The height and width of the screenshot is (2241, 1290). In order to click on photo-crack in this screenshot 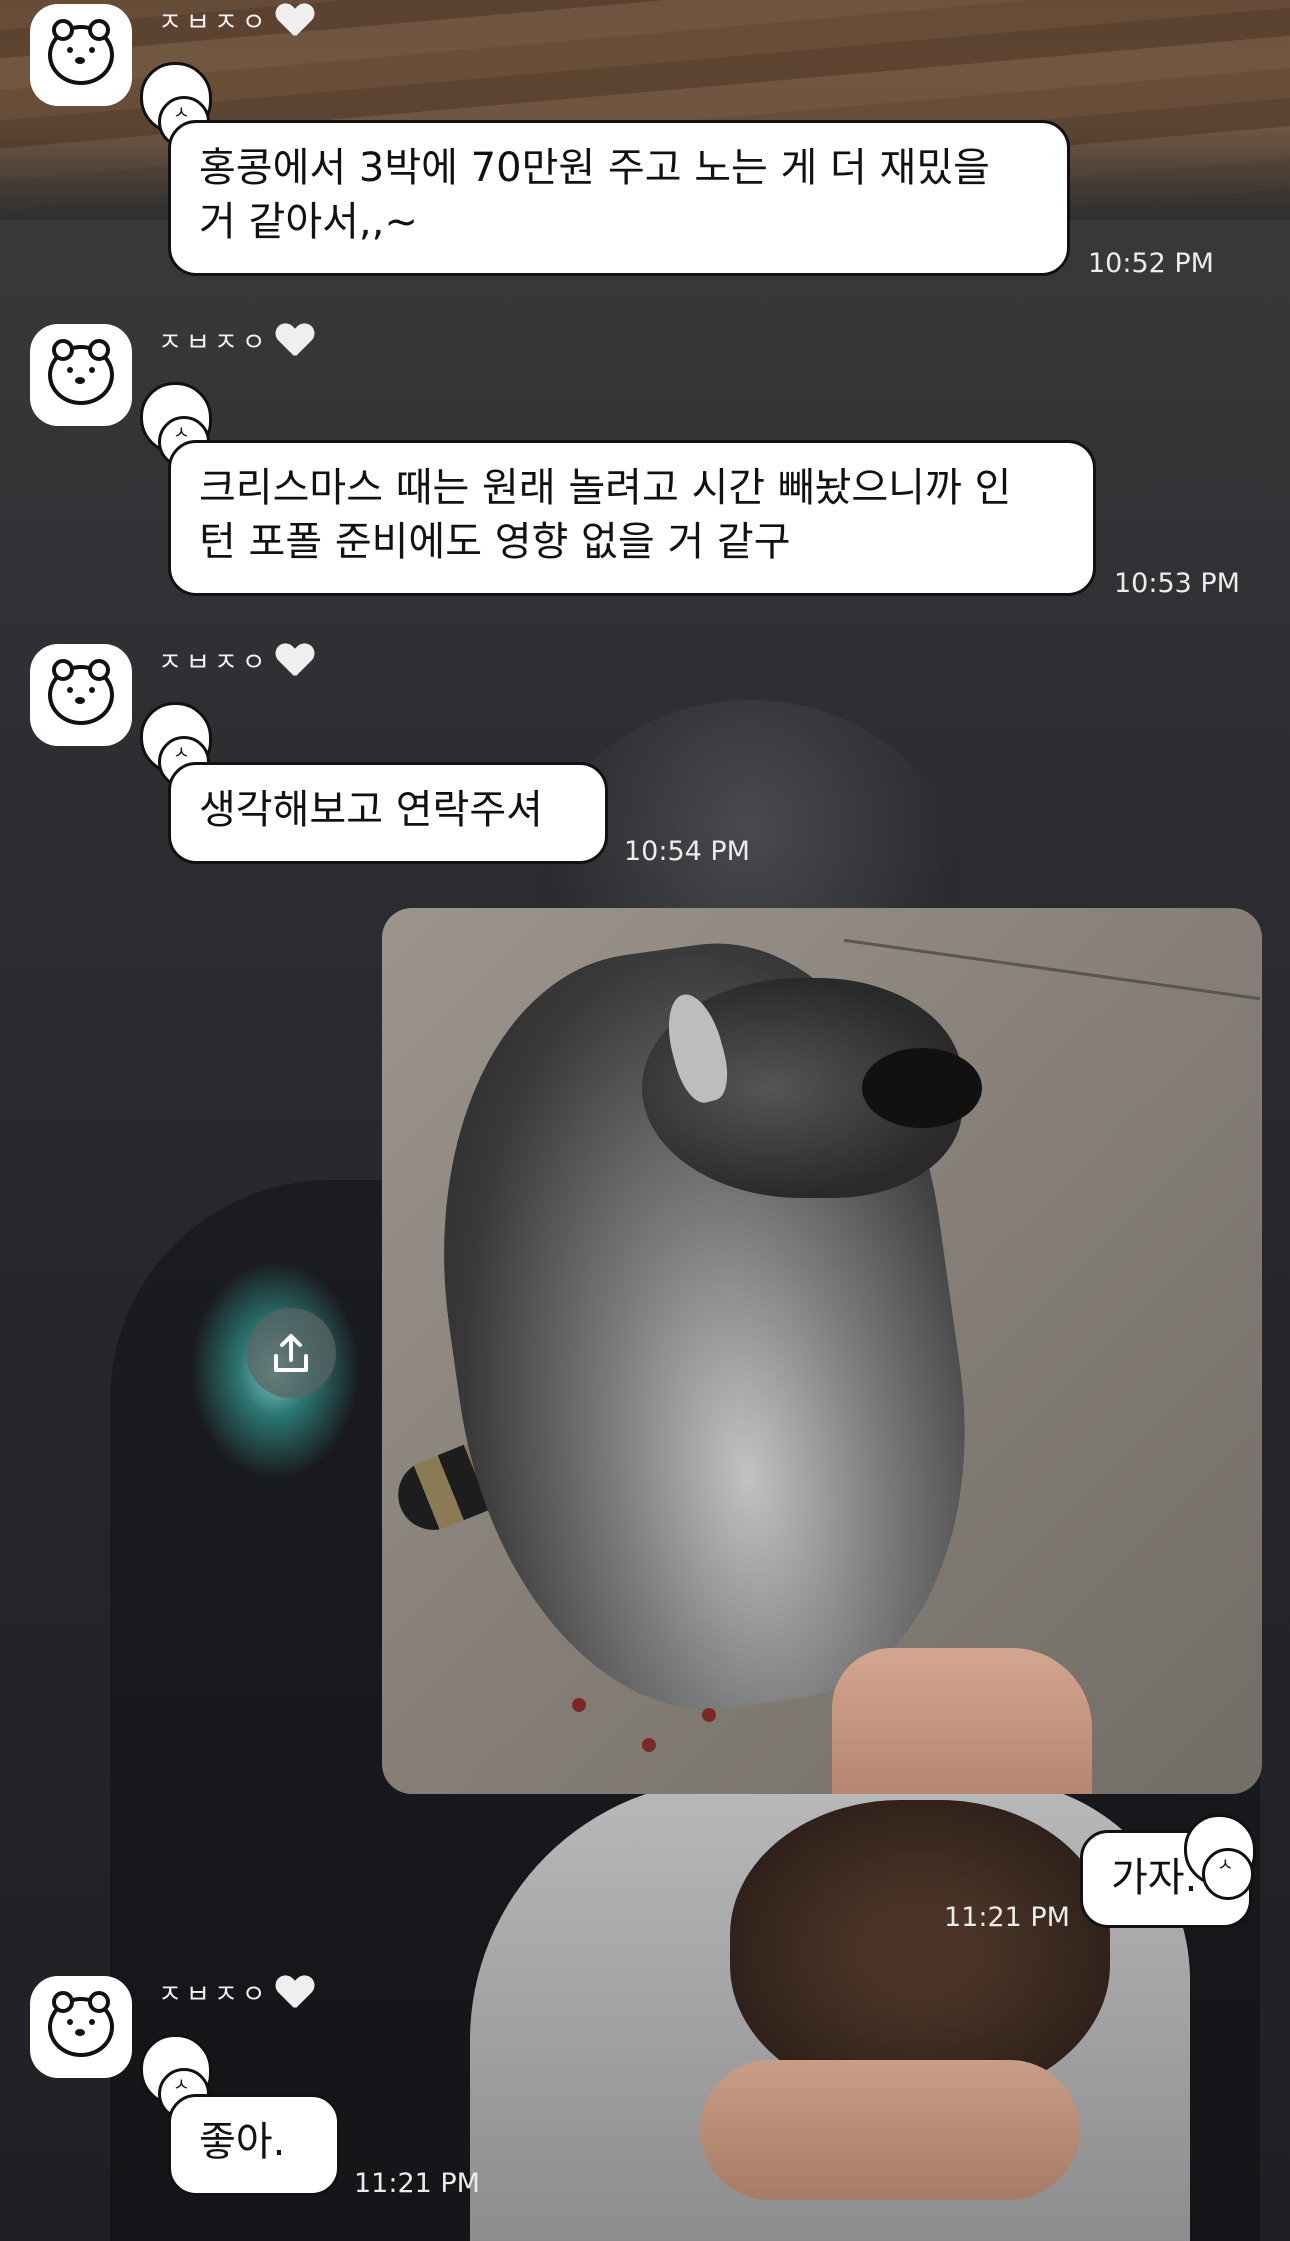, I will do `click(1052, 969)`.